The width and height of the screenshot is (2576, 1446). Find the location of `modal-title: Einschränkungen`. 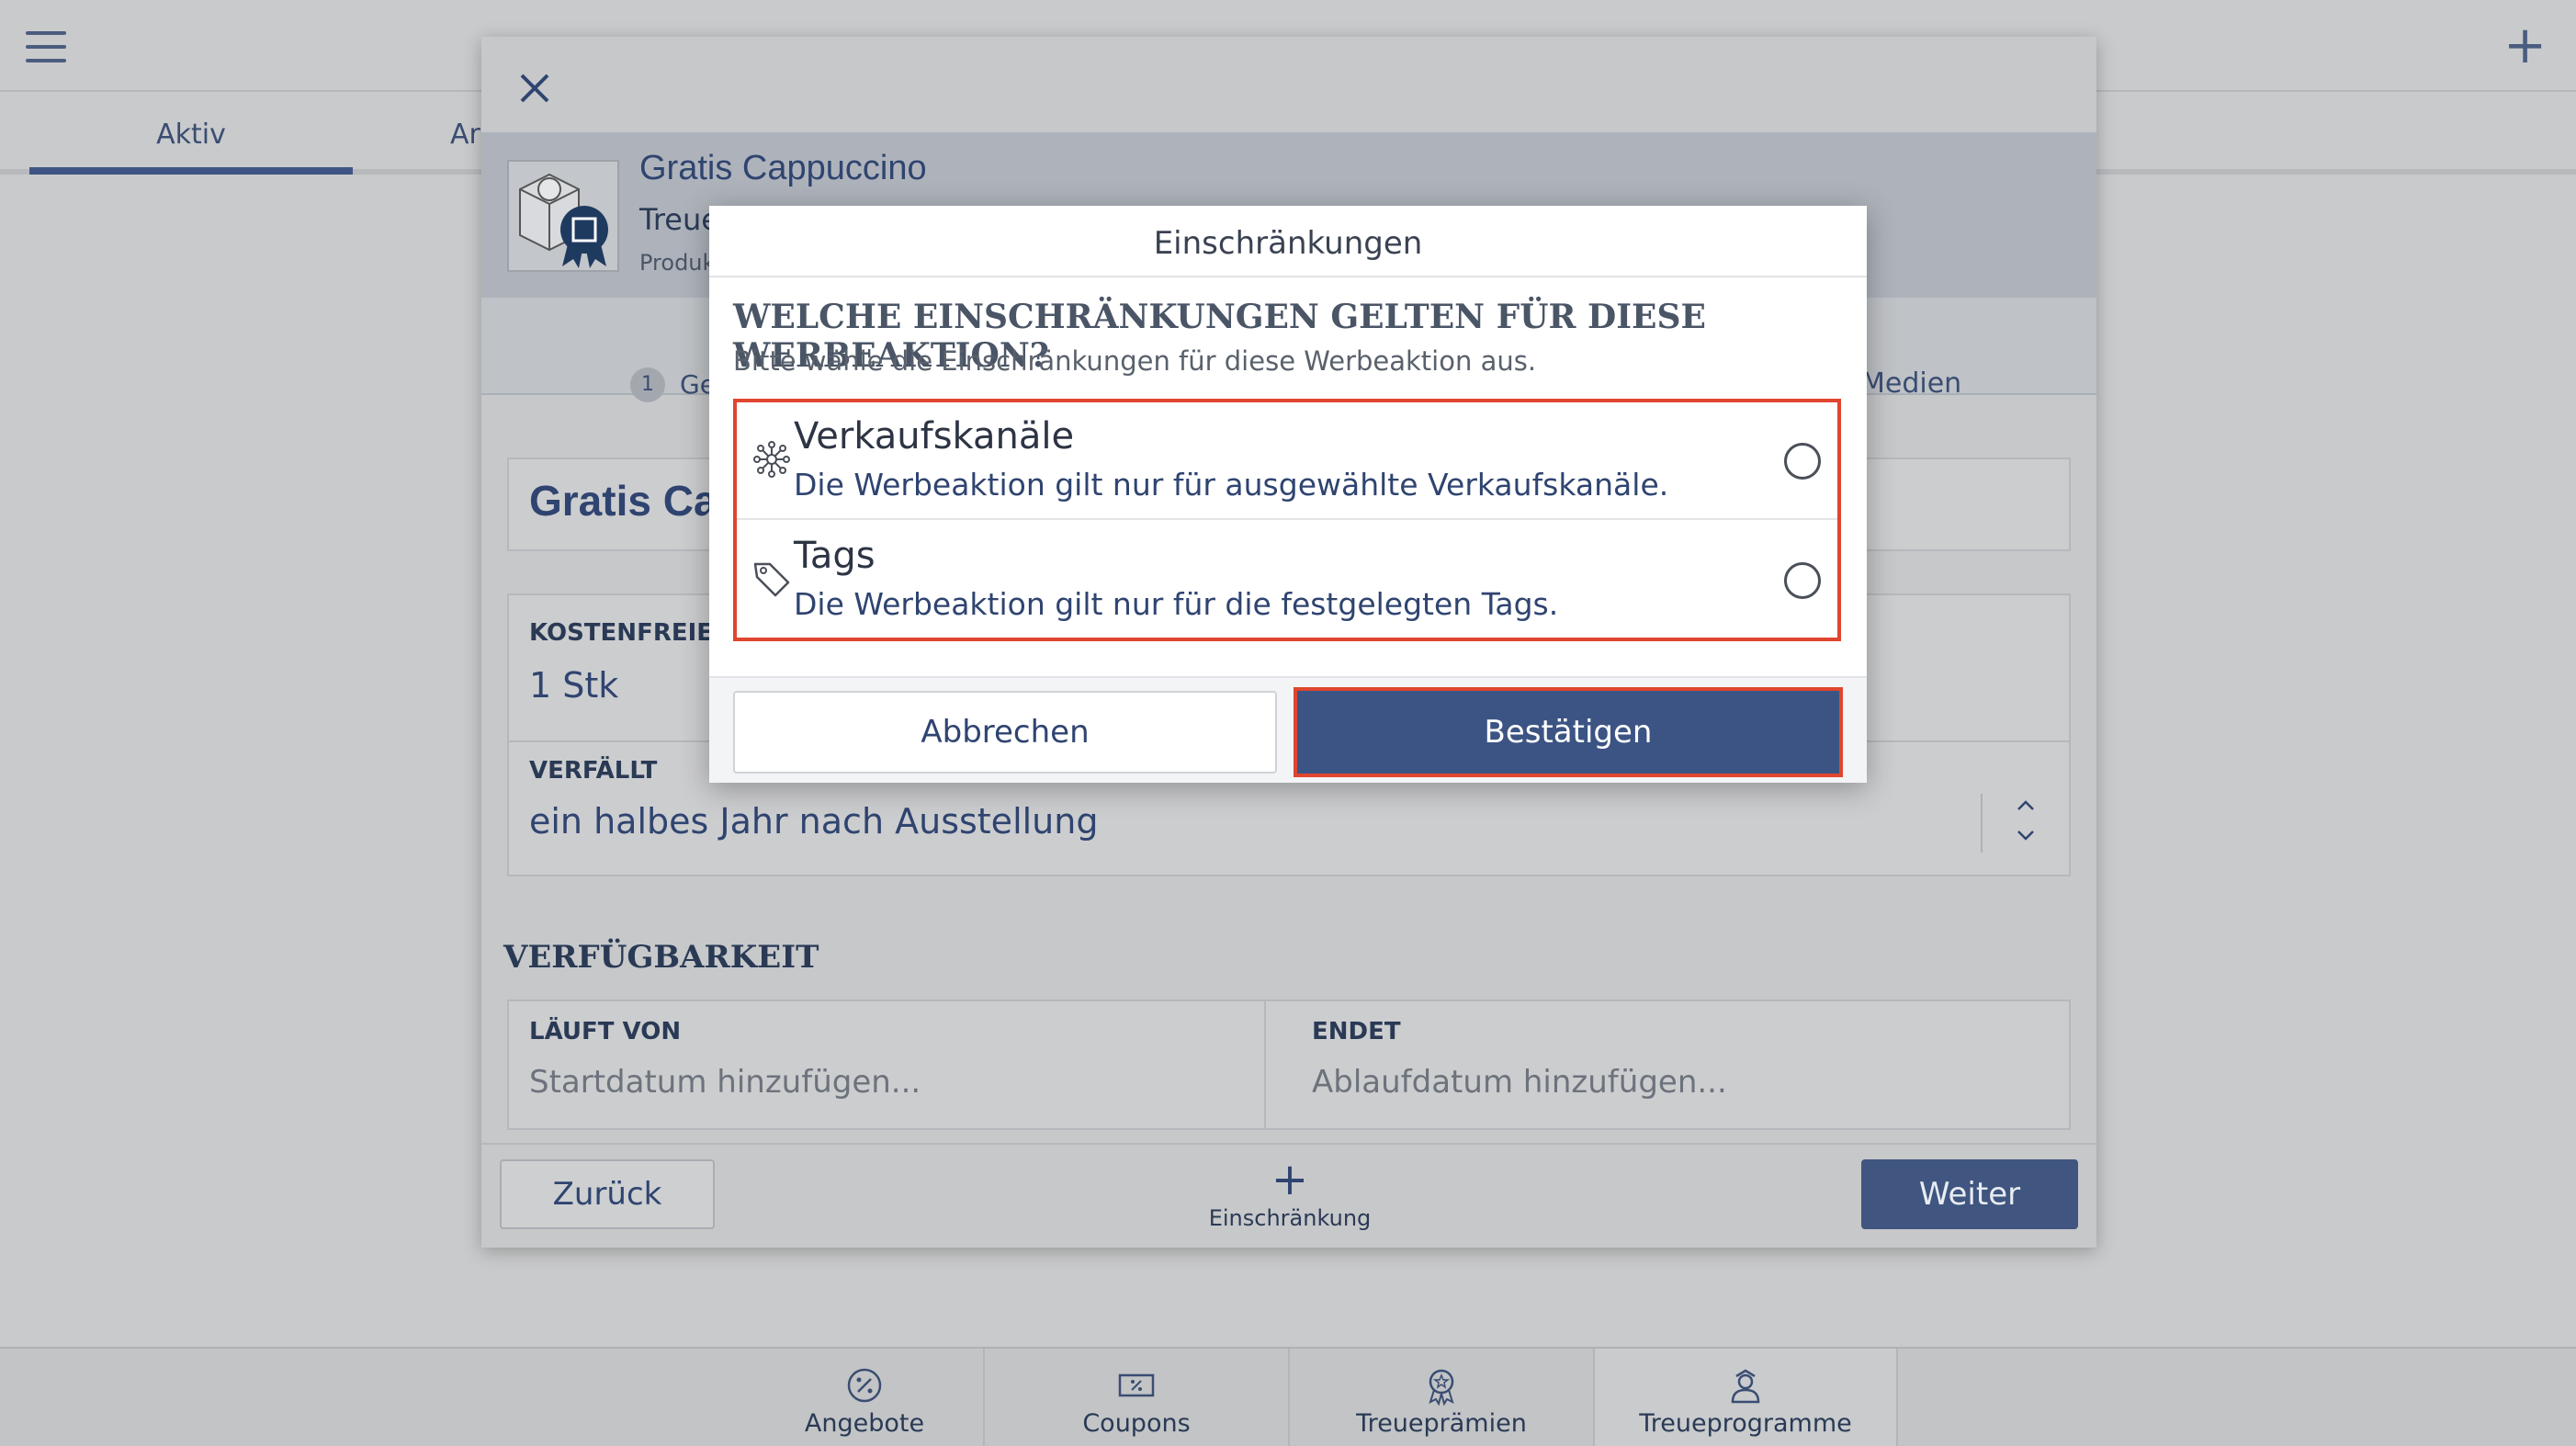

modal-title: Einschränkungen is located at coordinates (1288, 241).